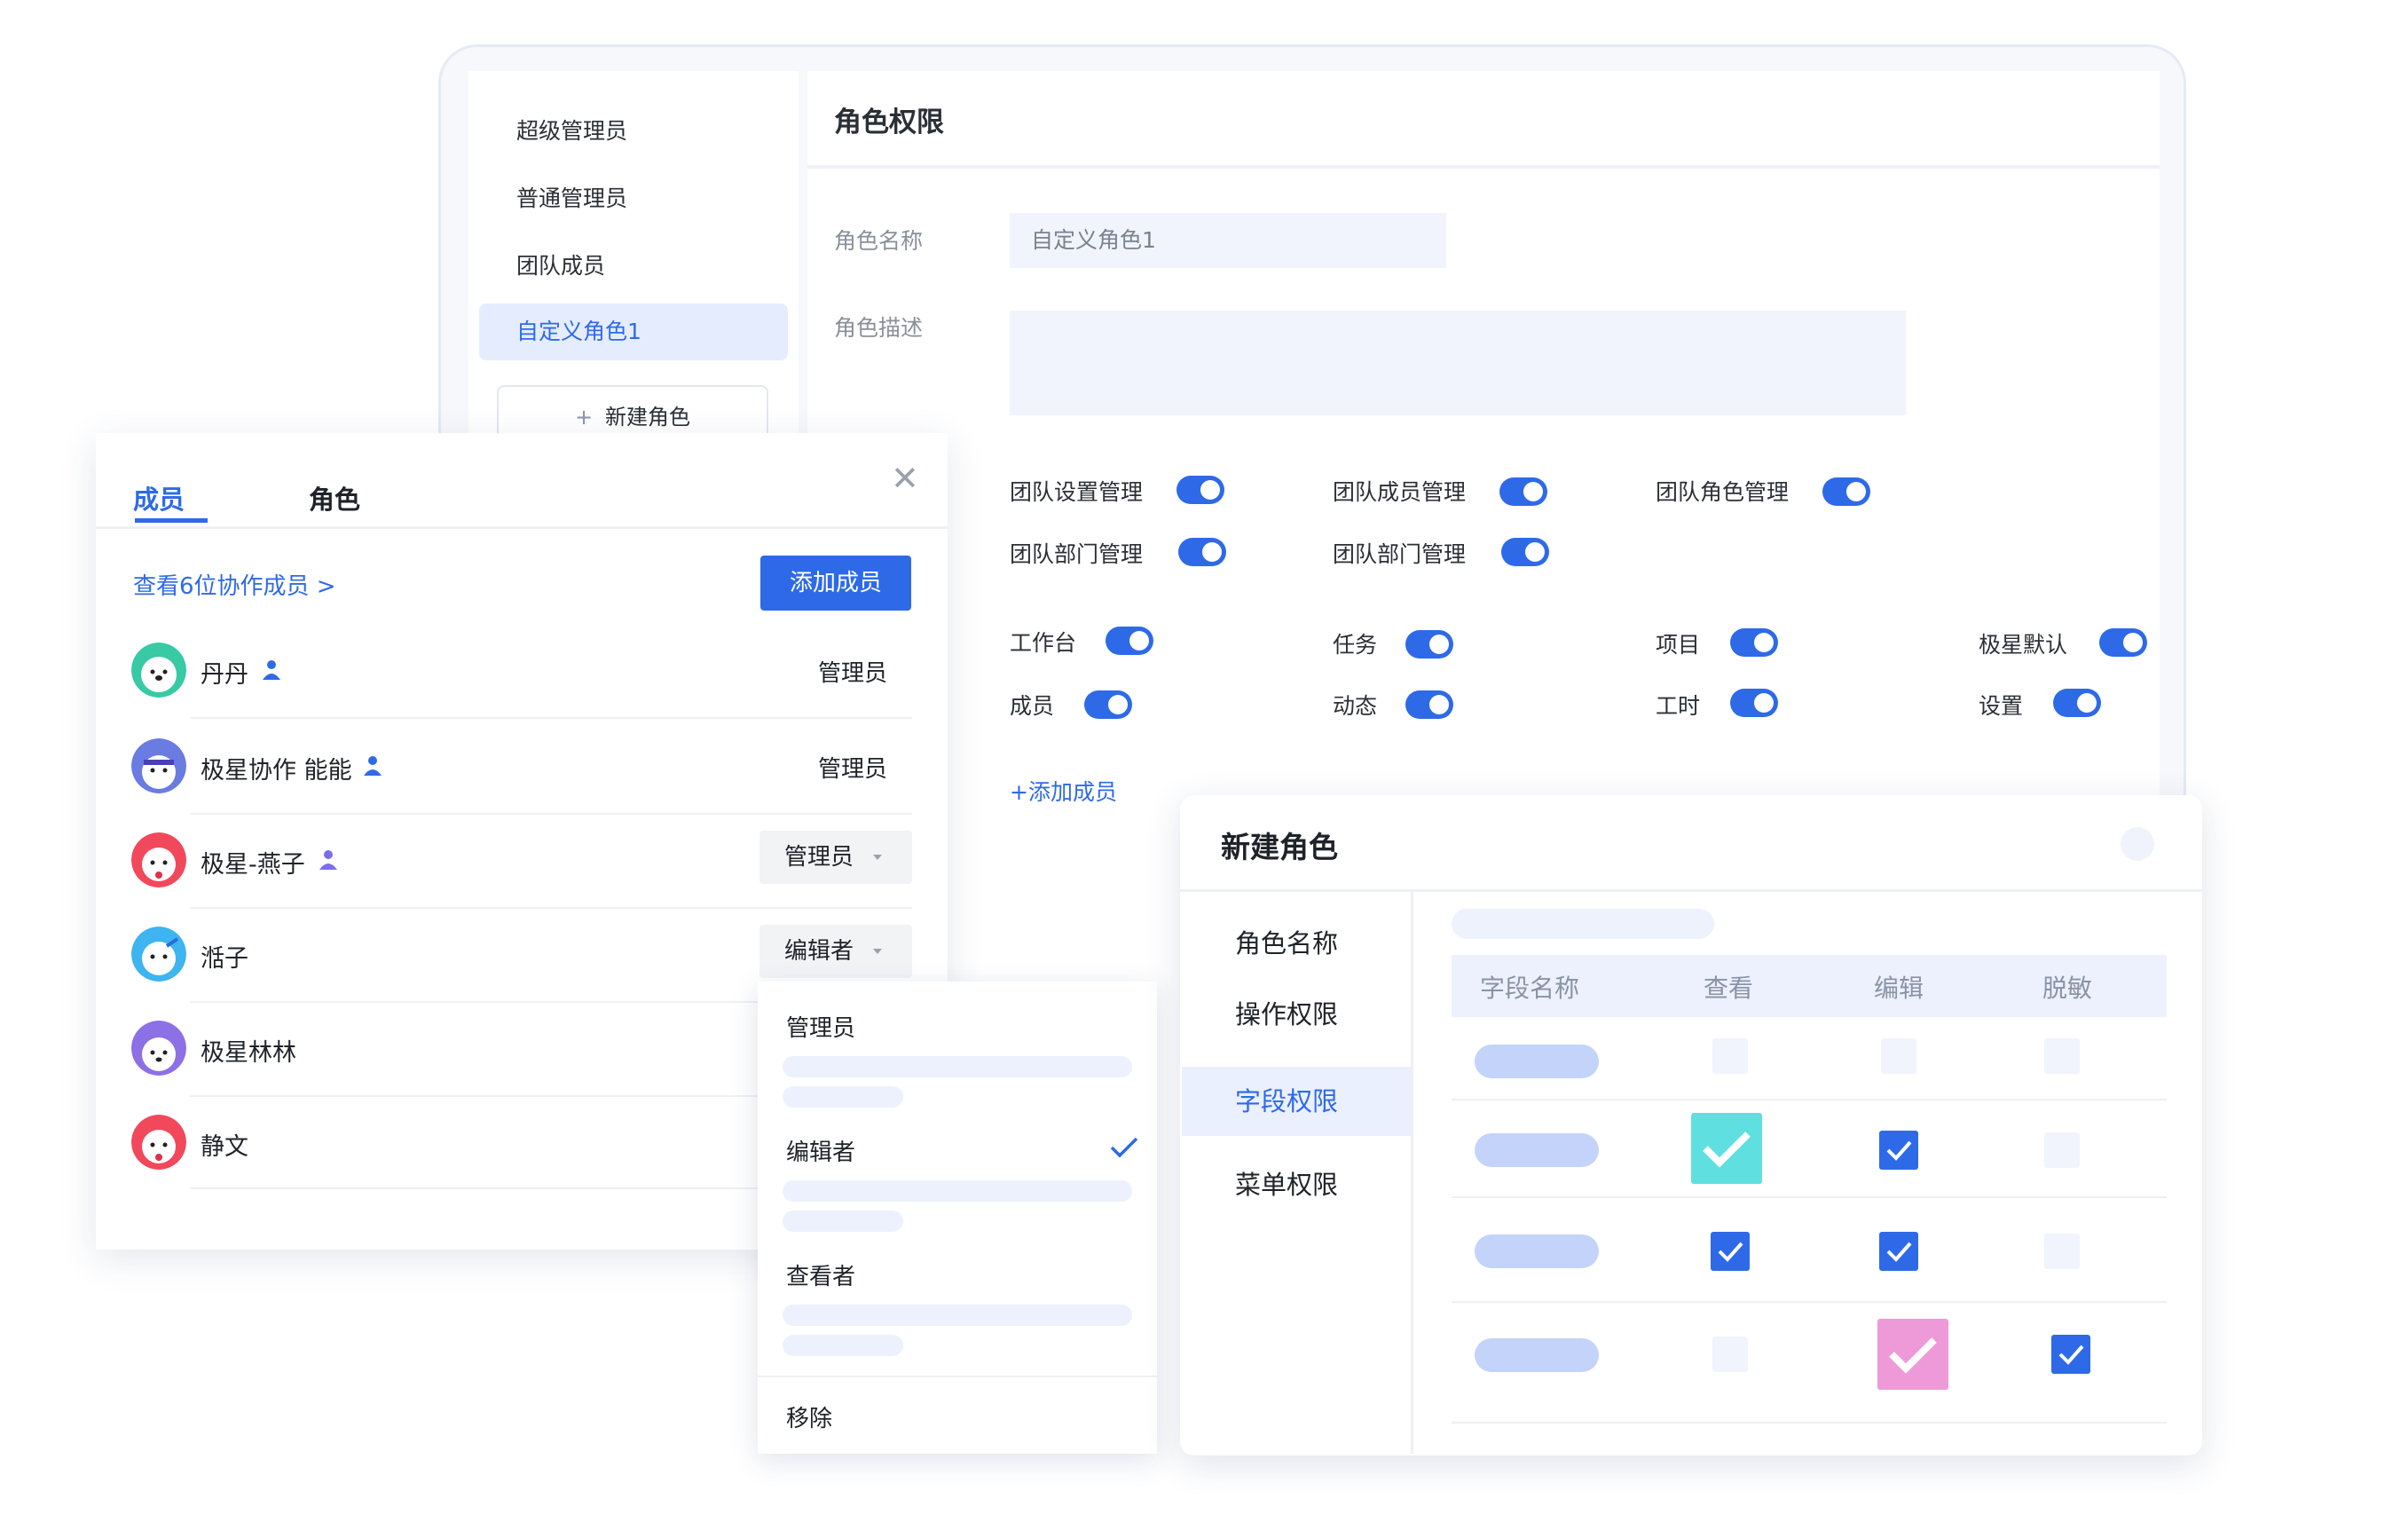  I want to click on toggle-members, so click(1108, 704).